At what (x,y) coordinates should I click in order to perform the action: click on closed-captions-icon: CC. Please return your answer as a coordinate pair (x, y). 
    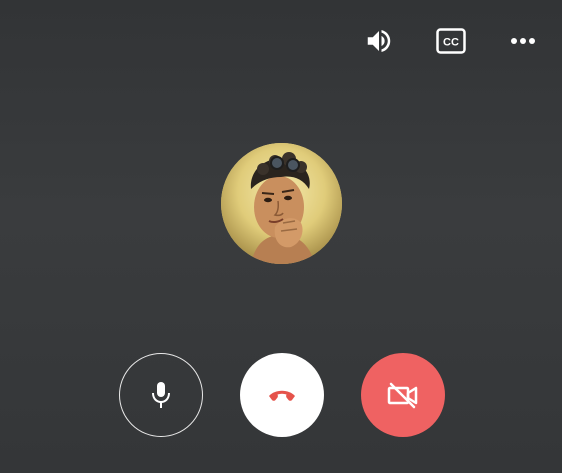
    Looking at the image, I should click on (451, 41).